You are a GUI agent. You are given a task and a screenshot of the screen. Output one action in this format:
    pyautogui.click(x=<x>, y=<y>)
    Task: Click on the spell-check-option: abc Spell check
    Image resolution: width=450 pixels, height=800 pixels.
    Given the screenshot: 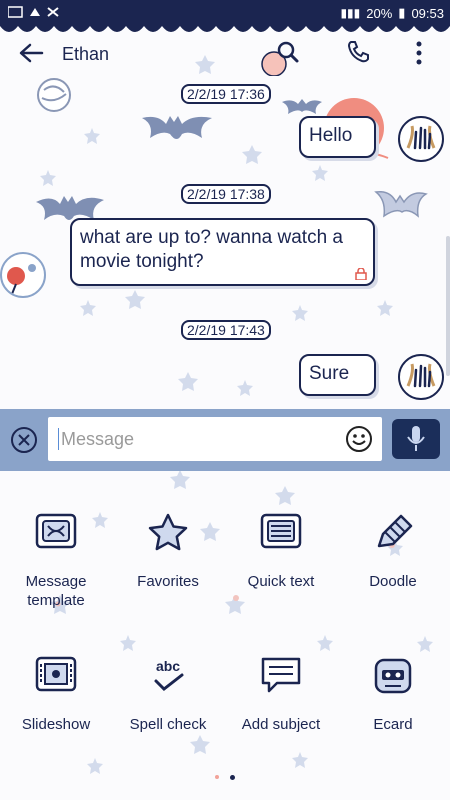 What is the action you would take?
    pyautogui.click(x=168, y=694)
    